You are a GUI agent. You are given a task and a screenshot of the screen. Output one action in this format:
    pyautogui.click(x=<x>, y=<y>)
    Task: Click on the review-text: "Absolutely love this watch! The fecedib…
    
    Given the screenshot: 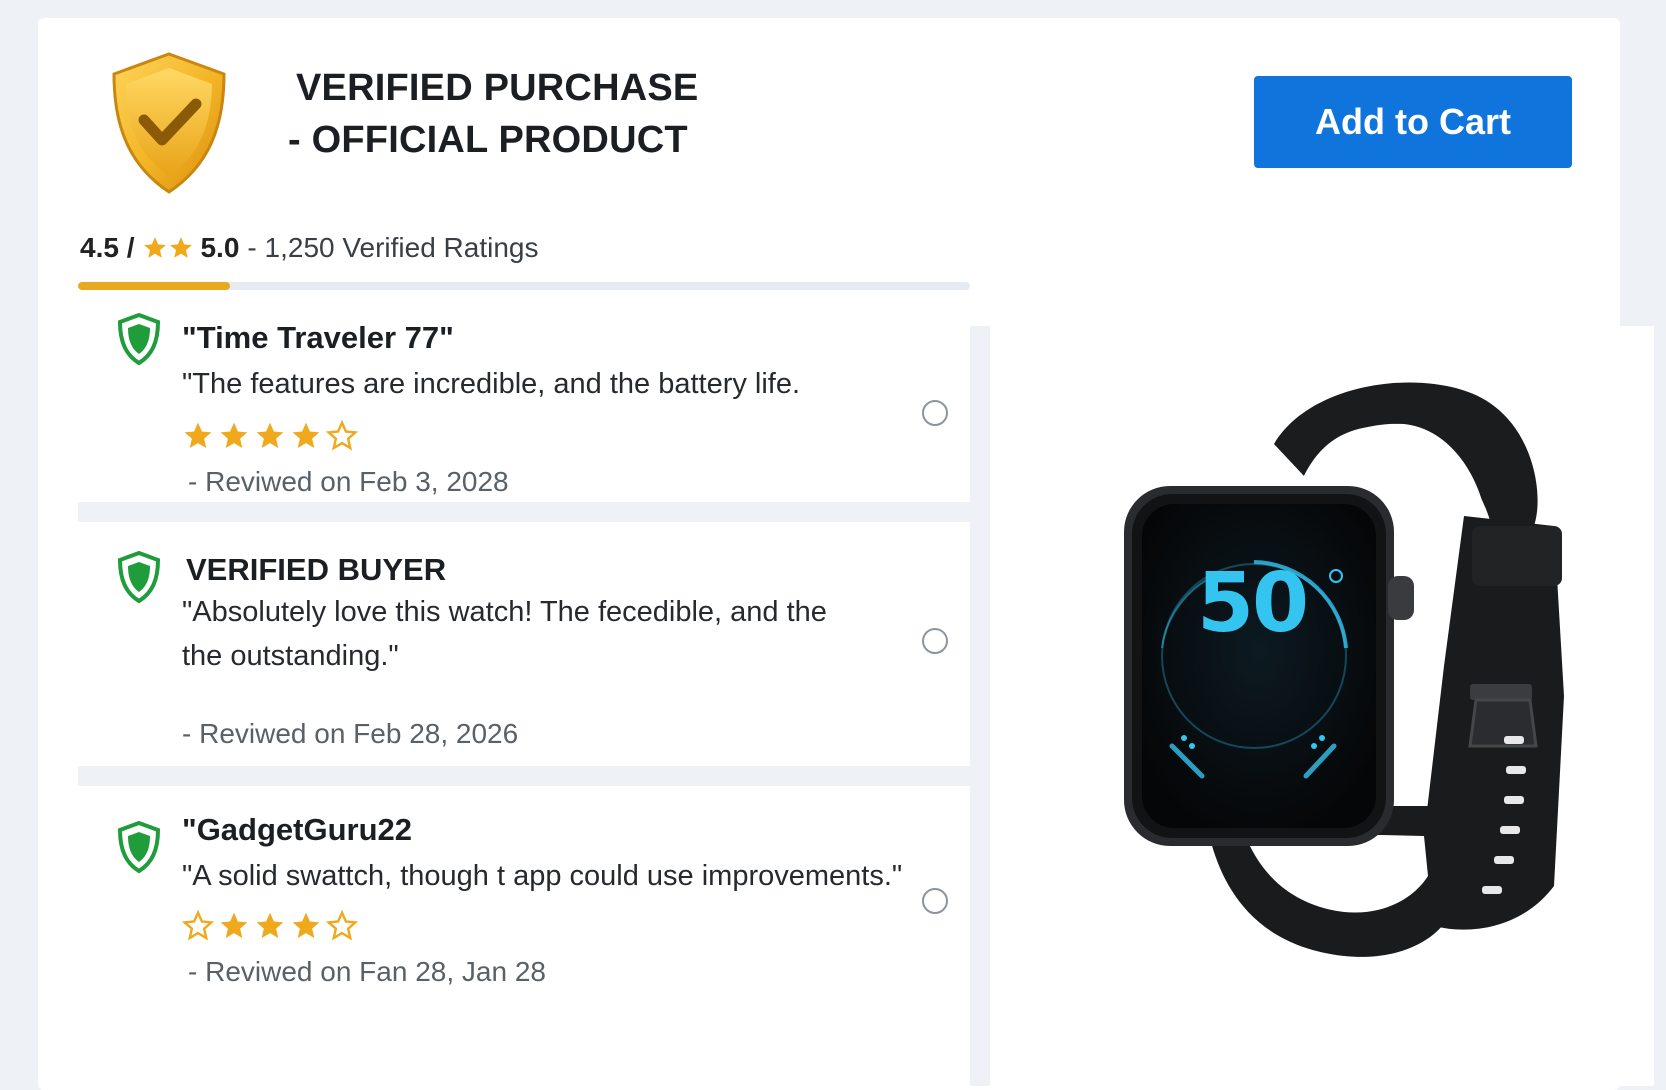 What is the action you would take?
    pyautogui.click(x=504, y=634)
    